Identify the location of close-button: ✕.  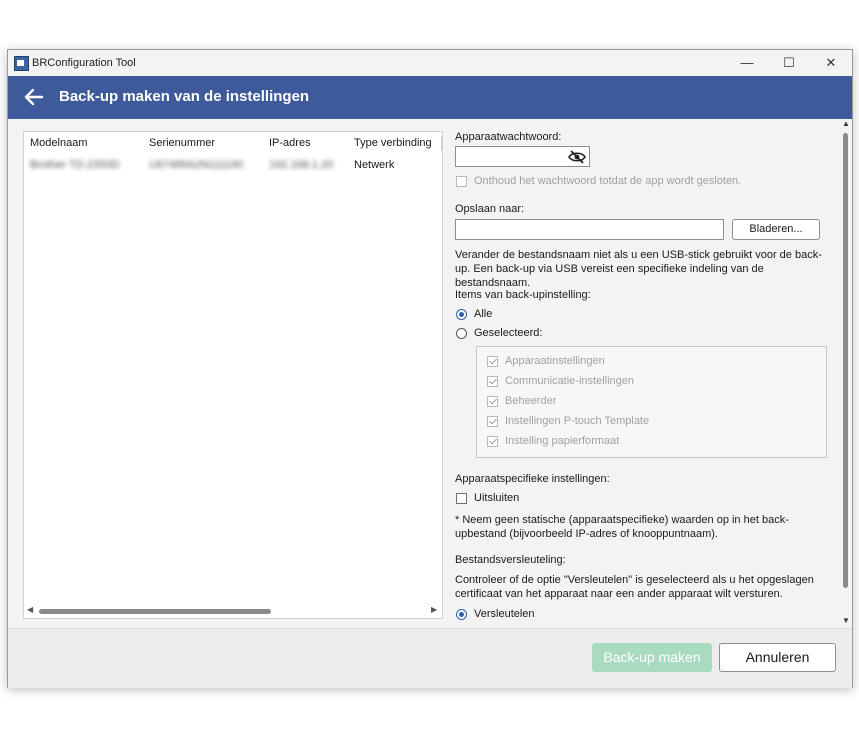
(831, 63).